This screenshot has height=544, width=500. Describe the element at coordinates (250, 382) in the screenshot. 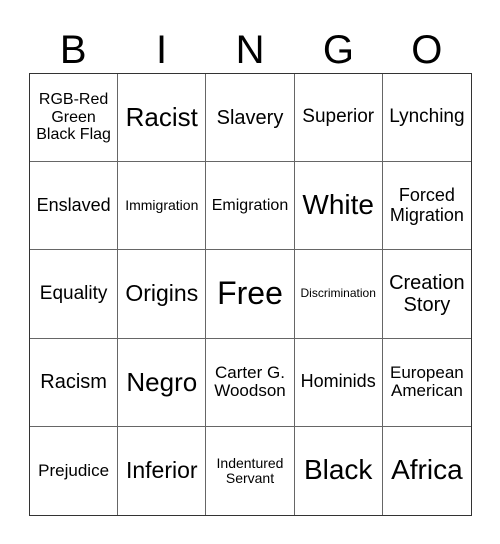

I see `bingo-cell: Carter G. Woodson` at that location.